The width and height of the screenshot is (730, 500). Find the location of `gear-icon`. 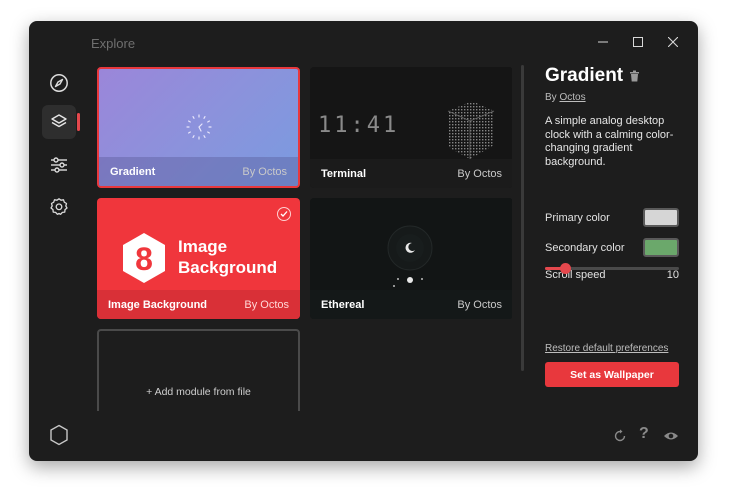

gear-icon is located at coordinates (59, 206).